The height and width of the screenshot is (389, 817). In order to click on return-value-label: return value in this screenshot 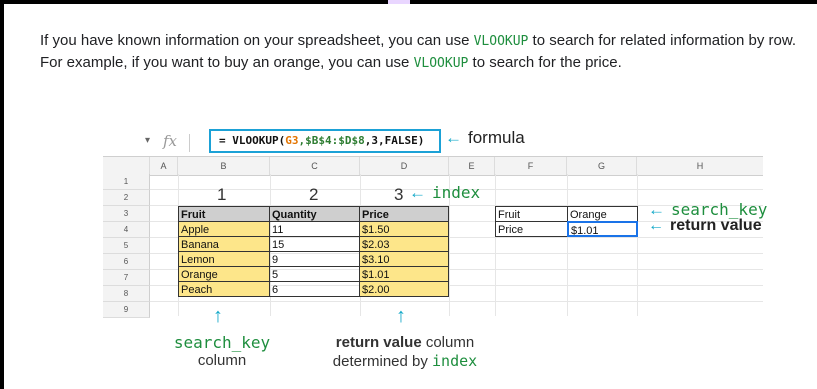, I will do `click(716, 225)`.